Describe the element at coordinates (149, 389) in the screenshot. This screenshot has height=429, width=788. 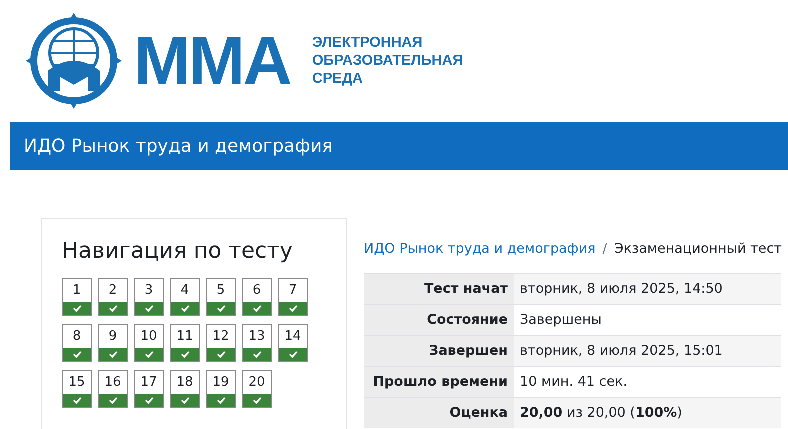
I see `question-button: 17` at that location.